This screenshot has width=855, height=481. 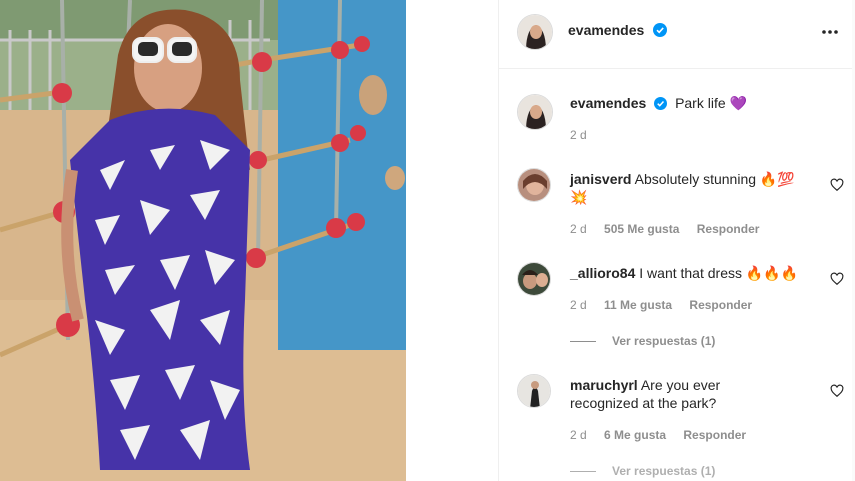 What do you see at coordinates (604, 385) in the screenshot?
I see `comment-username: maruchyrl` at bounding box center [604, 385].